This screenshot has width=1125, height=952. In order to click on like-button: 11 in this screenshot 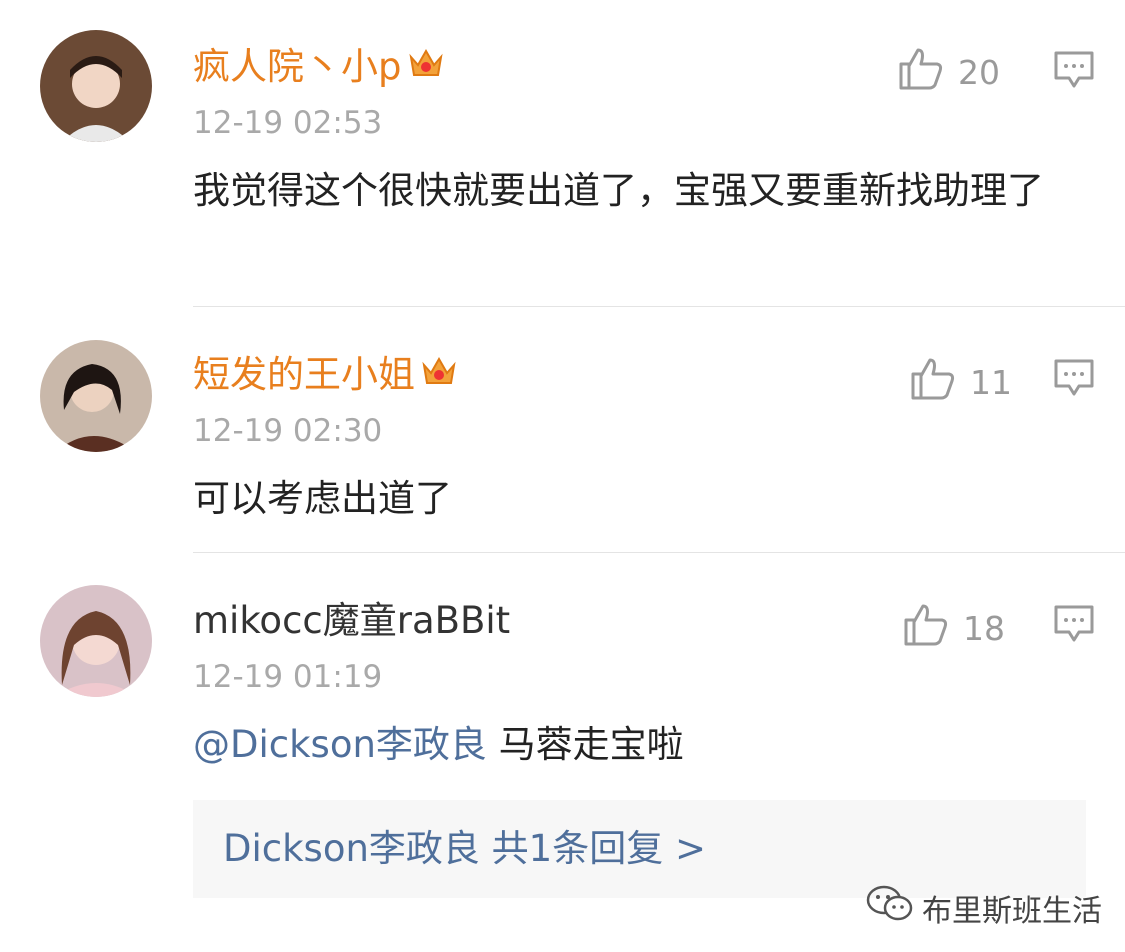, I will do `click(961, 382)`.